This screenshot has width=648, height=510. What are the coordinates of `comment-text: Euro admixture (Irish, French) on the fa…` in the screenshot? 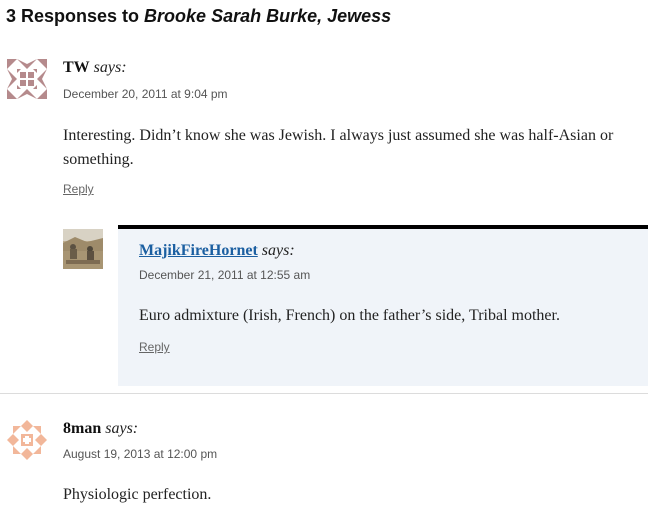 It's located at (349, 315).